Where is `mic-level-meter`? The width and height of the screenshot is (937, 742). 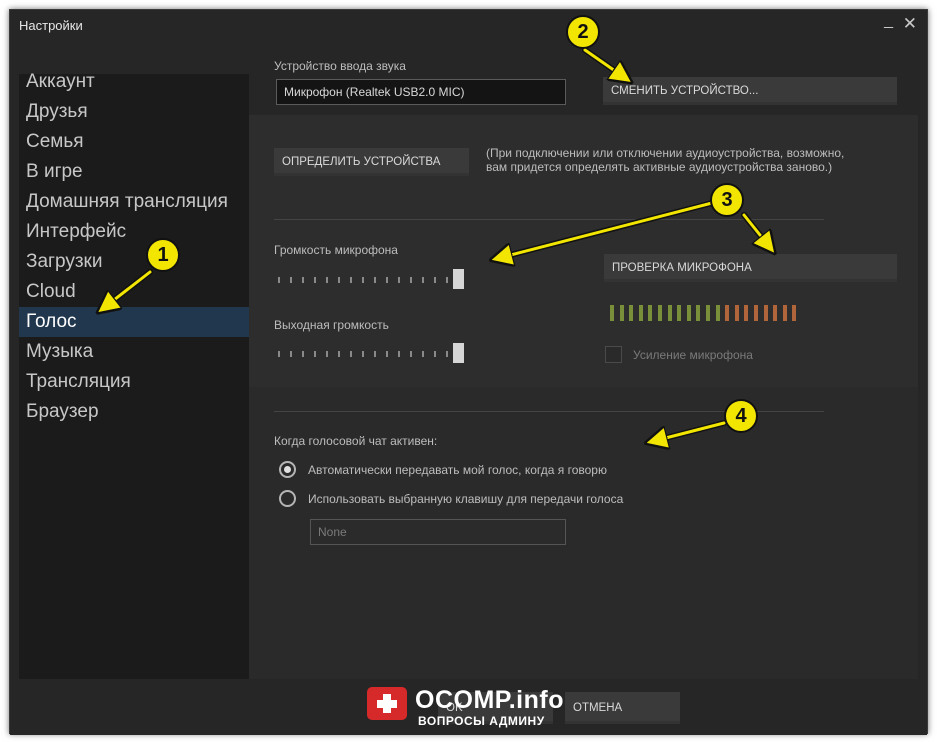 mic-level-meter is located at coordinates (710, 313).